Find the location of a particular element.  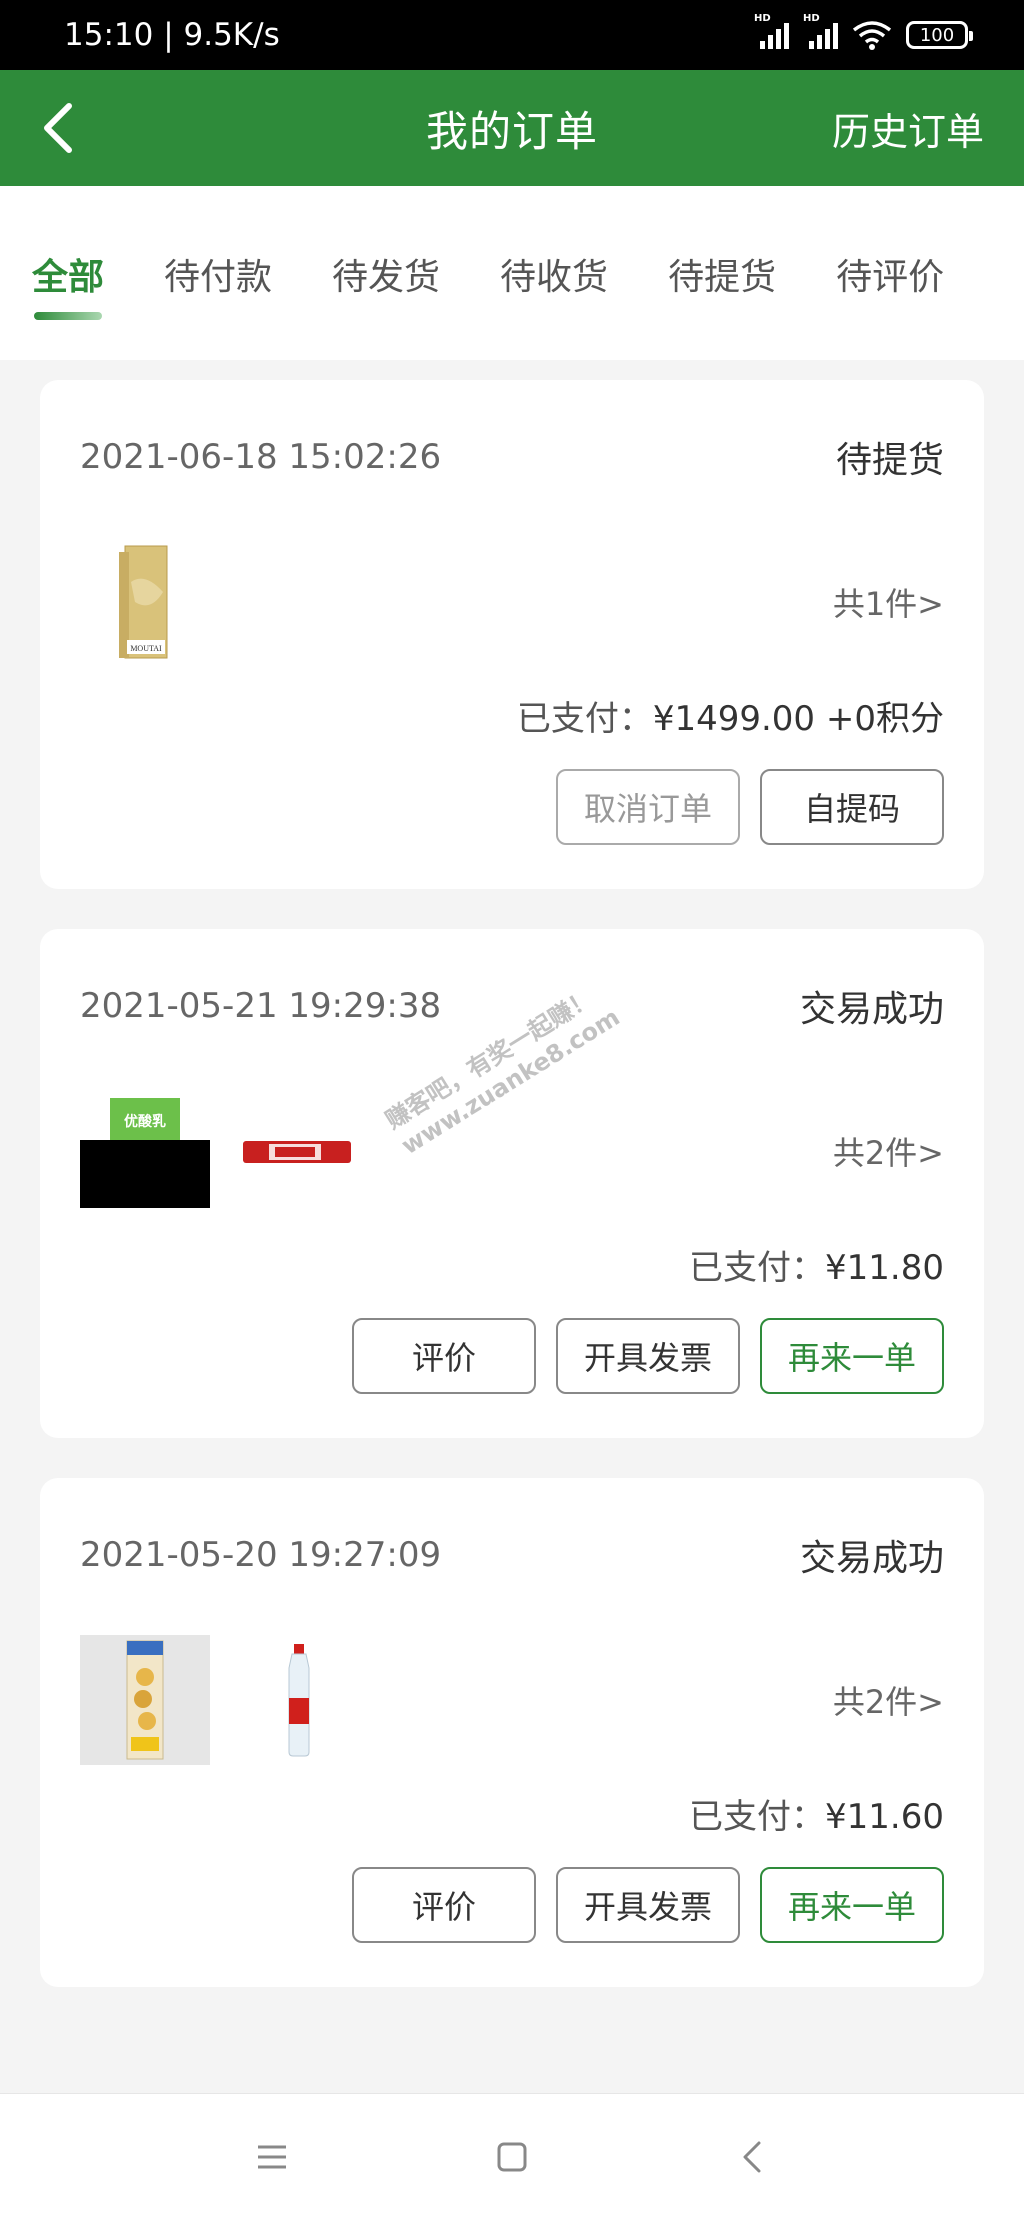

order-date: 2021-05-21 19:29:38 is located at coordinates (261, 1006).